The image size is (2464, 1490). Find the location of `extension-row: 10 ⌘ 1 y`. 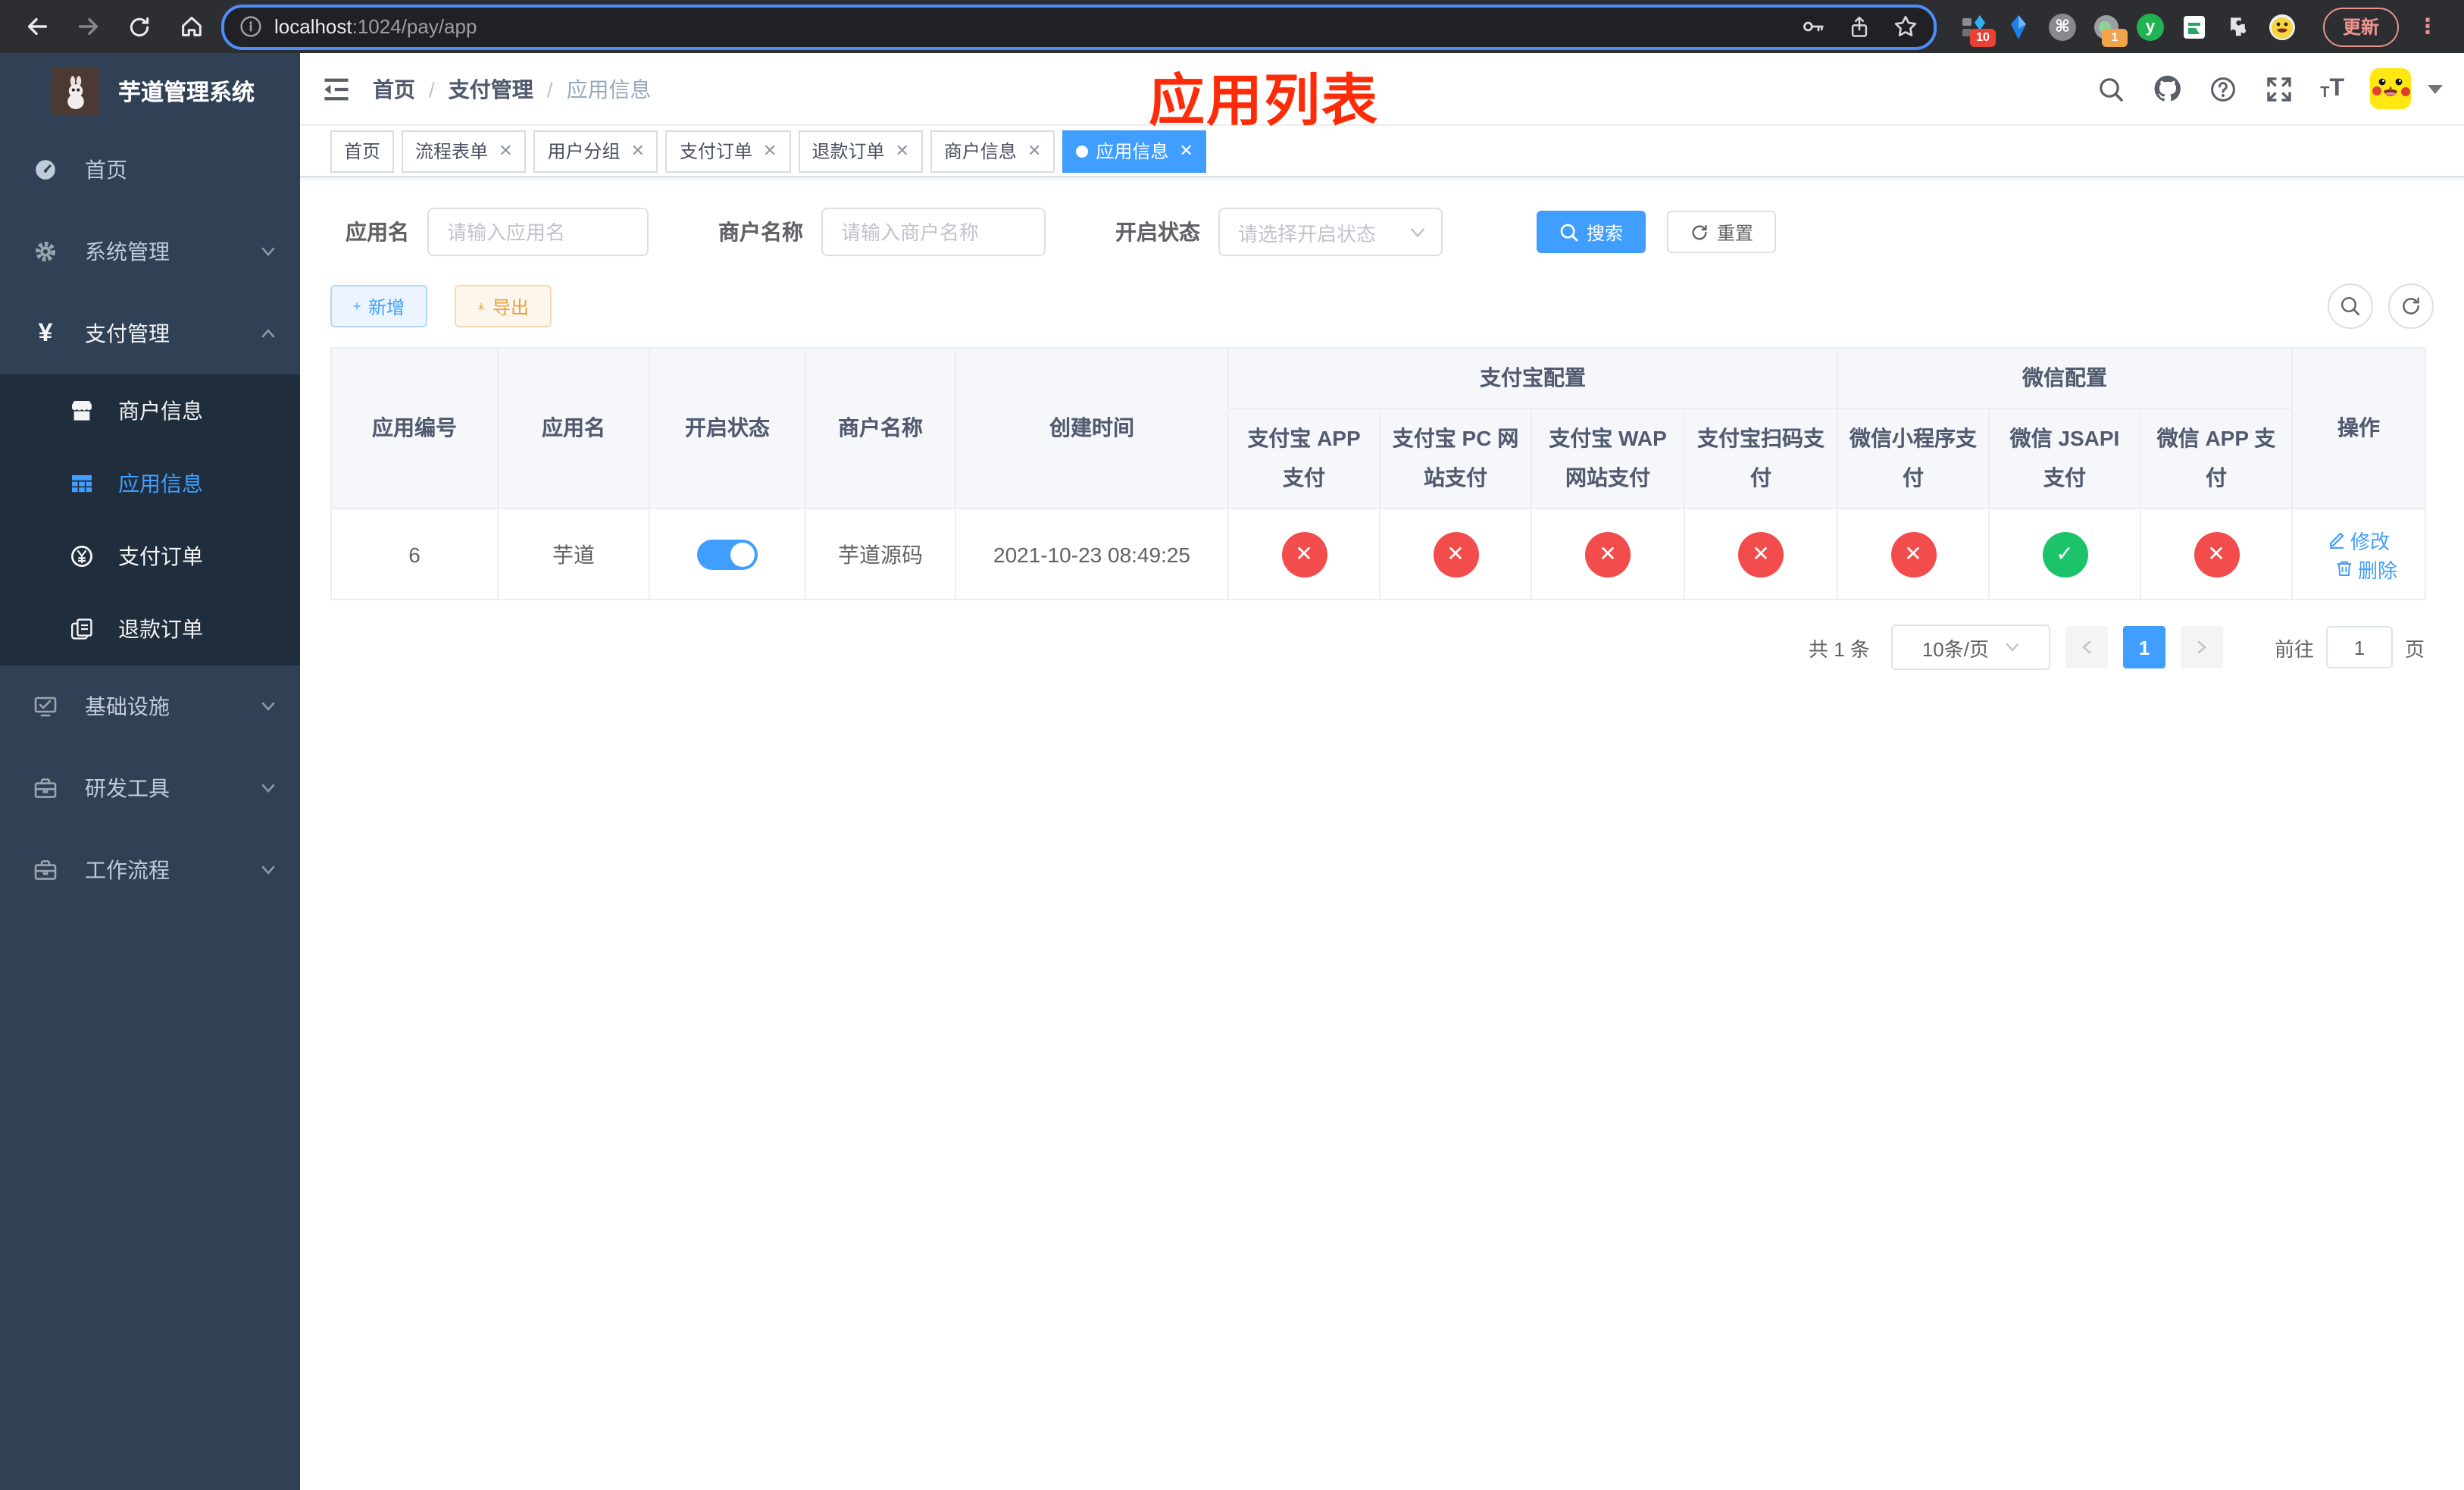

extension-row: 10 ⌘ 1 y is located at coordinates (2128, 29).